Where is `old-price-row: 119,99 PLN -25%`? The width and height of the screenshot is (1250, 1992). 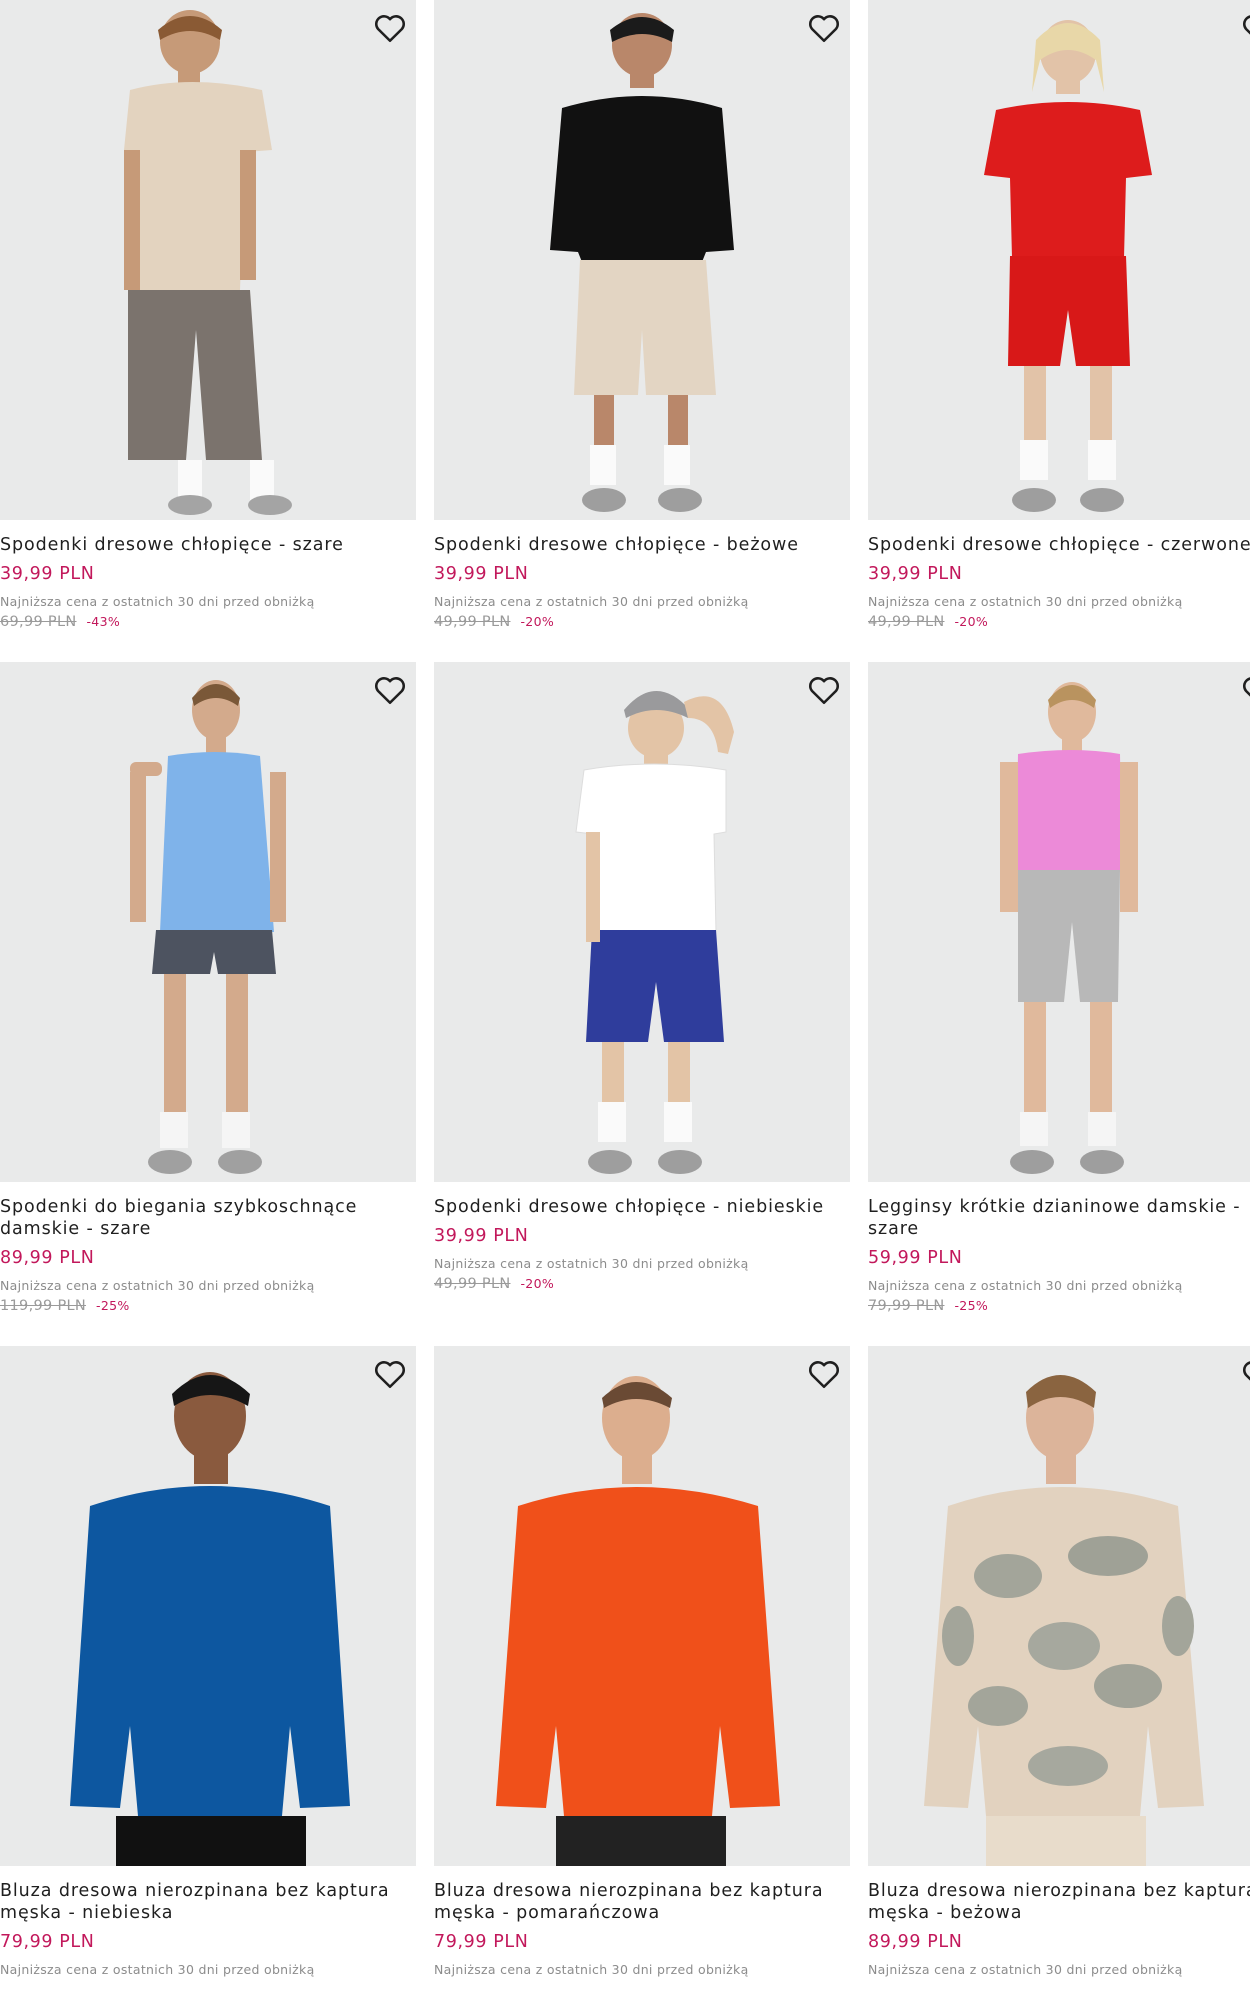 old-price-row: 119,99 PLN -25% is located at coordinates (208, 1306).